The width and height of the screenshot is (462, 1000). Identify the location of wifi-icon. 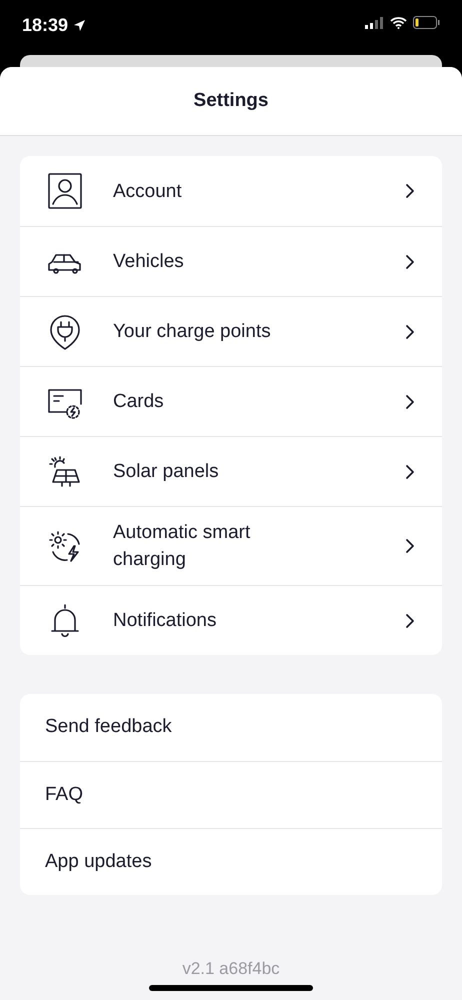
(398, 22).